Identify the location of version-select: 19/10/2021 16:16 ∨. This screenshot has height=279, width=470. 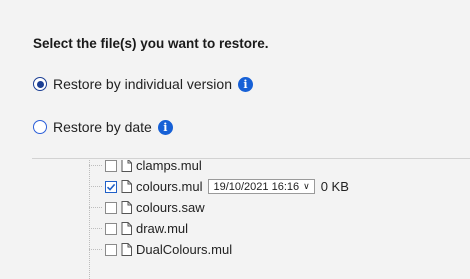
(261, 186).